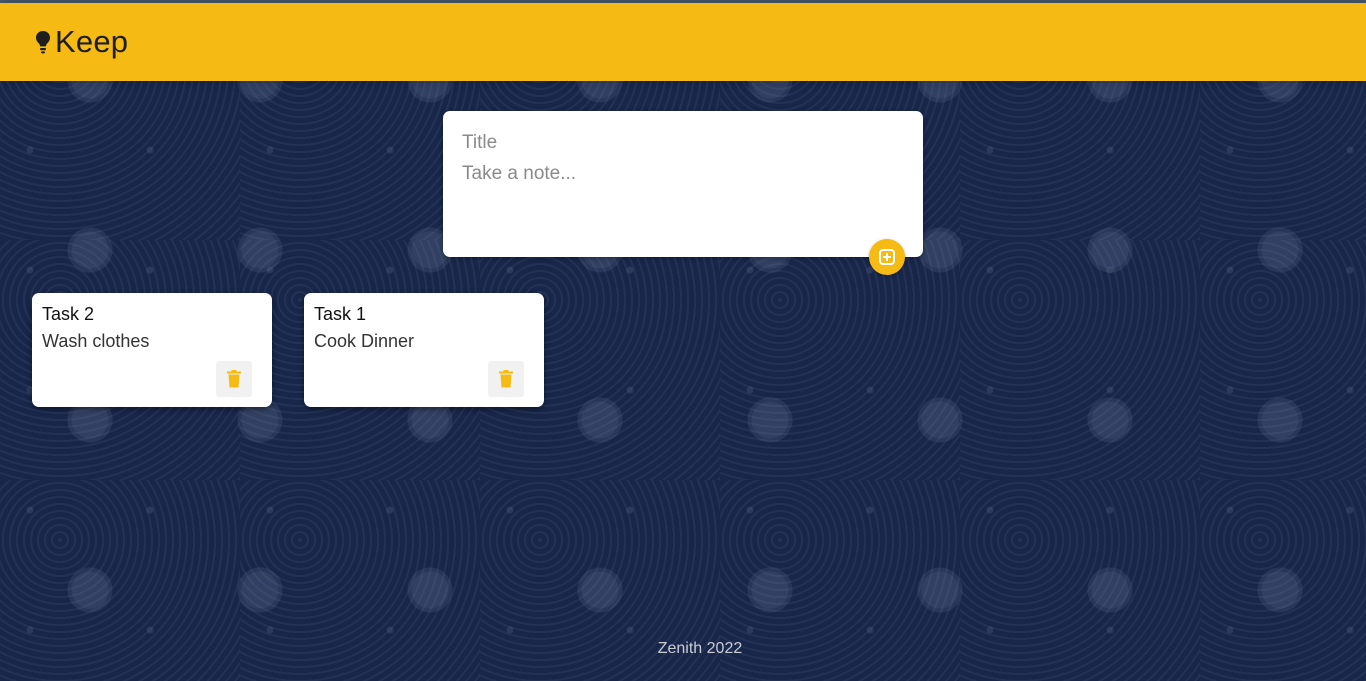 The height and width of the screenshot is (681, 1366). Describe the element at coordinates (683, 42) in the screenshot. I see `app-header: Keep` at that location.